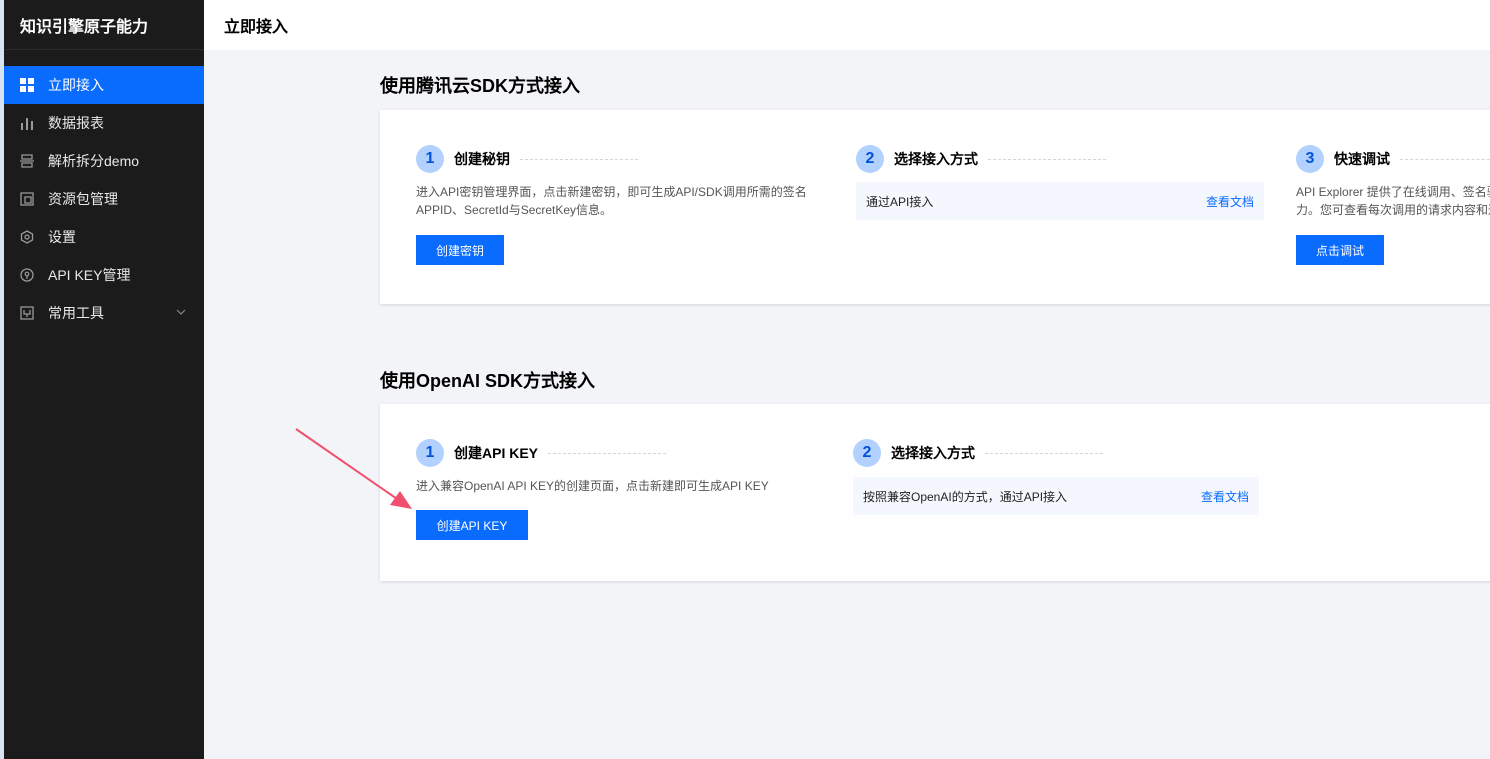 The height and width of the screenshot is (759, 1490). Describe the element at coordinates (965, 496) in the screenshot. I see `access-option-label: 按照兼容OpenAI的方式，通过API接入` at that location.